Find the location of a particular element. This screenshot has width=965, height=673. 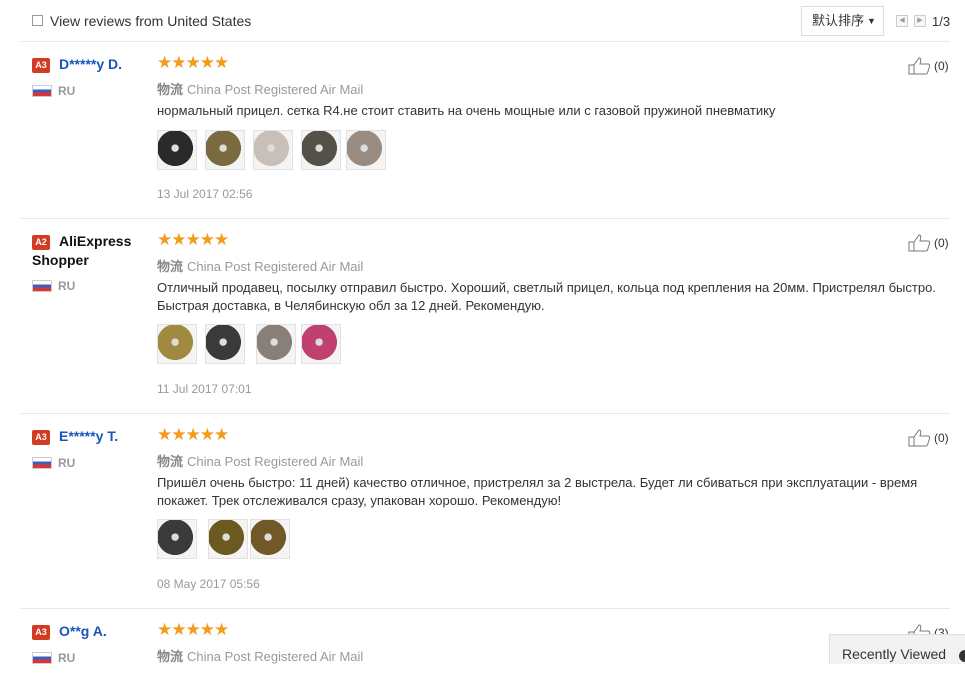

chevron-down-icon: ▼ is located at coordinates (871, 21).